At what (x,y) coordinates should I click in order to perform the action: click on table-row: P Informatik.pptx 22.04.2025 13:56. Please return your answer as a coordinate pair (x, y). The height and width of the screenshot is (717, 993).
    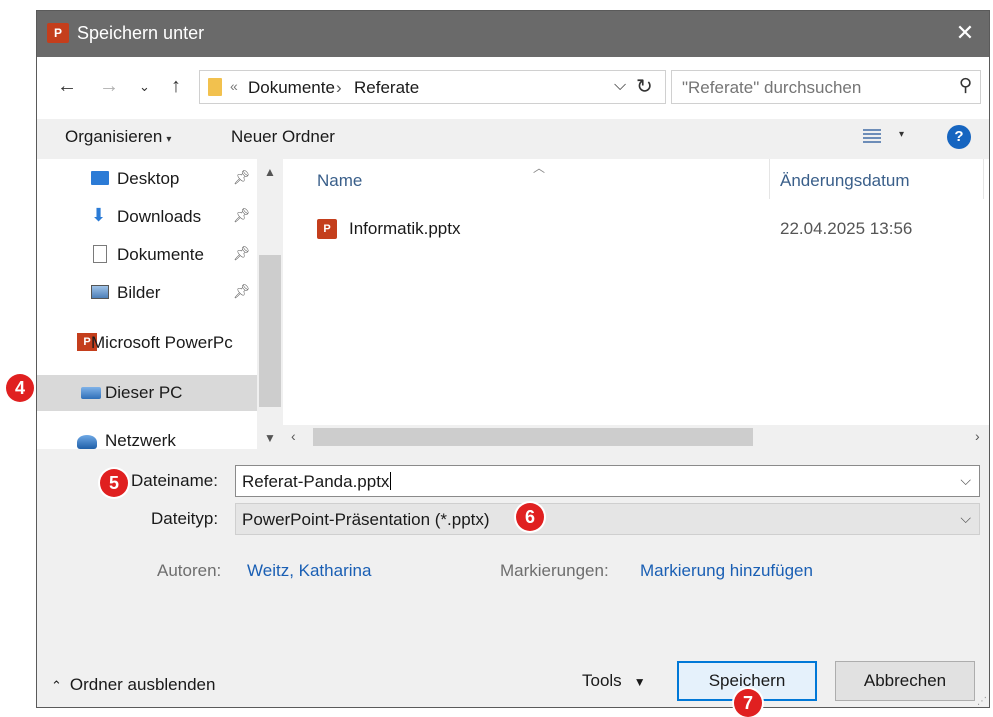
    Looking at the image, I should click on (636, 227).